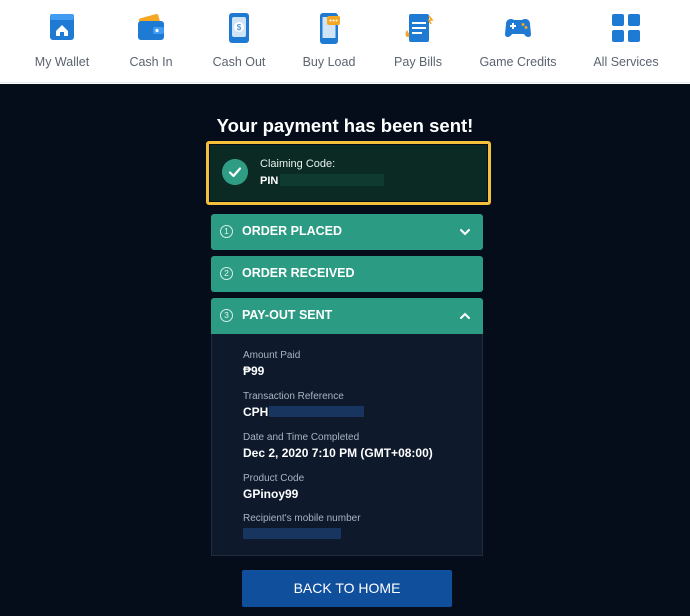  Describe the element at coordinates (274, 478) in the screenshot. I see `product-code-label: Product Code` at that location.